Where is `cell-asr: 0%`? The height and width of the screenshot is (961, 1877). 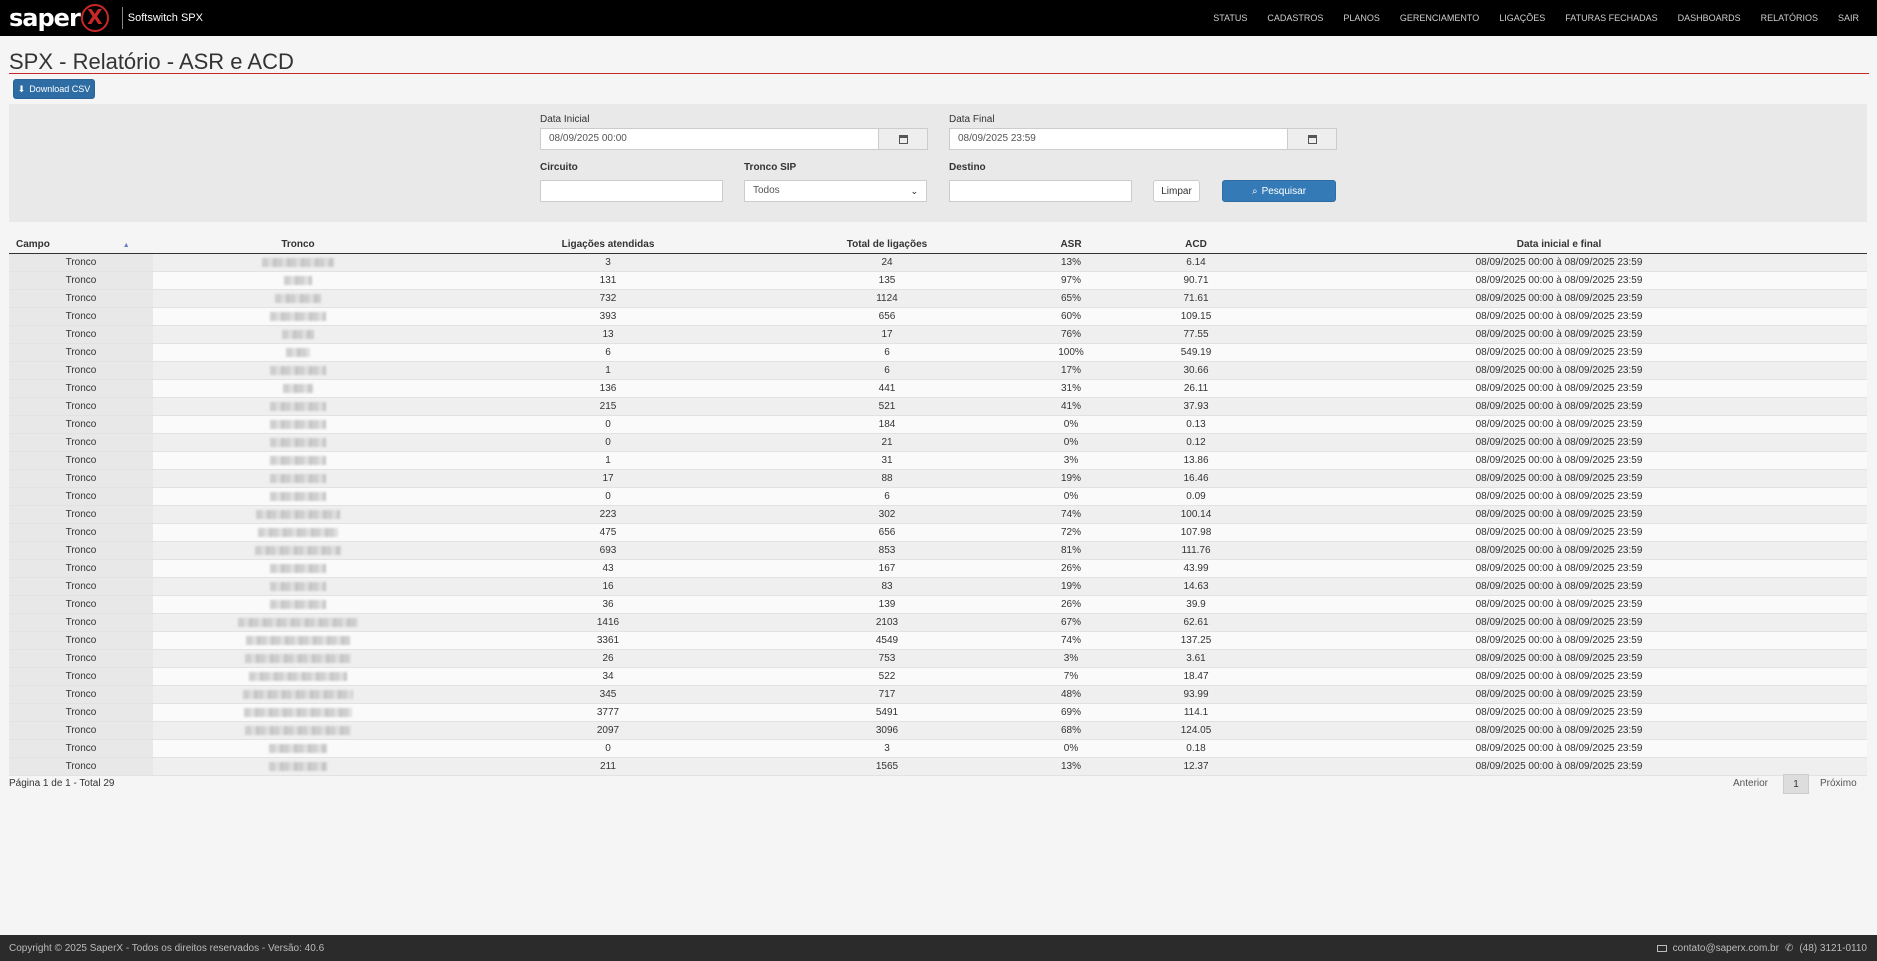
cell-asr: 0% is located at coordinates (1071, 496).